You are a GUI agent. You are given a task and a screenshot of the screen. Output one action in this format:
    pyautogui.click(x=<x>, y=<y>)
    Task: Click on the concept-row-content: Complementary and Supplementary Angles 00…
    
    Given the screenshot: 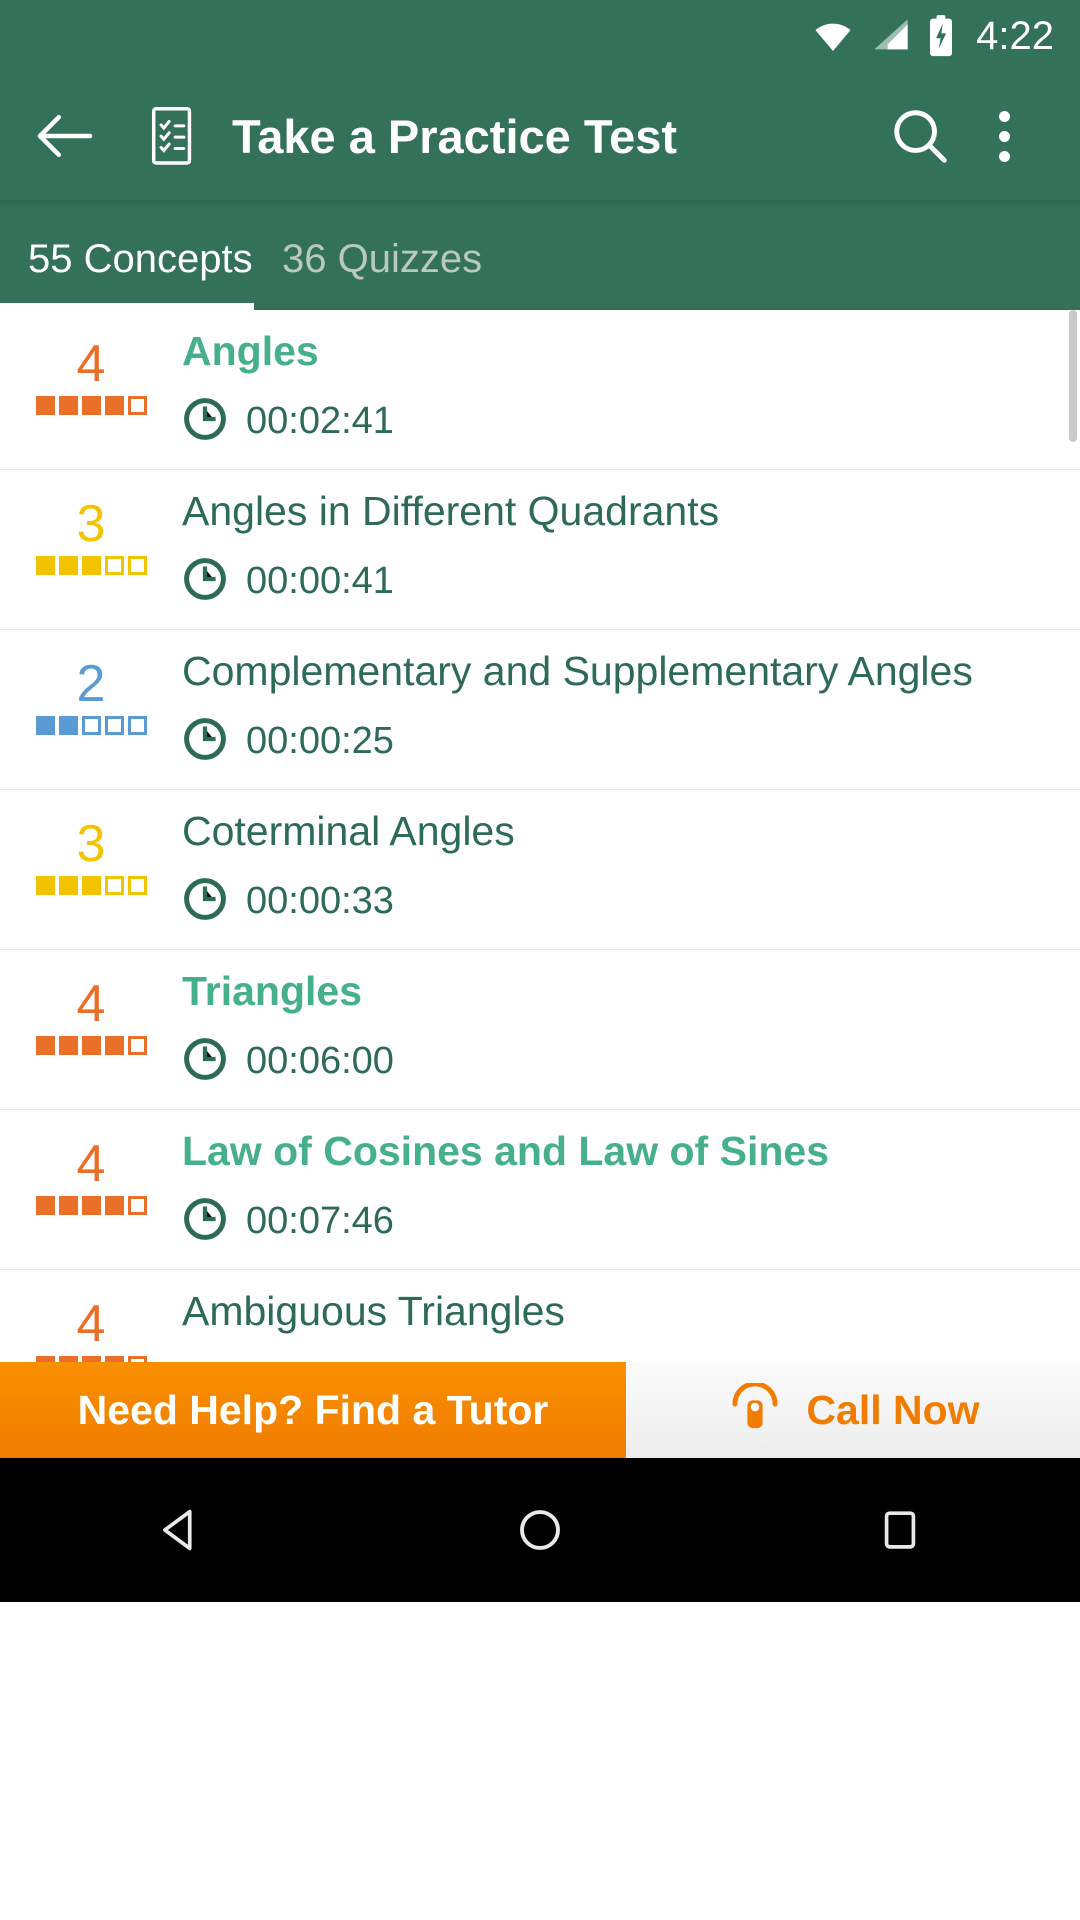 What is the action you would take?
    pyautogui.click(x=631, y=707)
    